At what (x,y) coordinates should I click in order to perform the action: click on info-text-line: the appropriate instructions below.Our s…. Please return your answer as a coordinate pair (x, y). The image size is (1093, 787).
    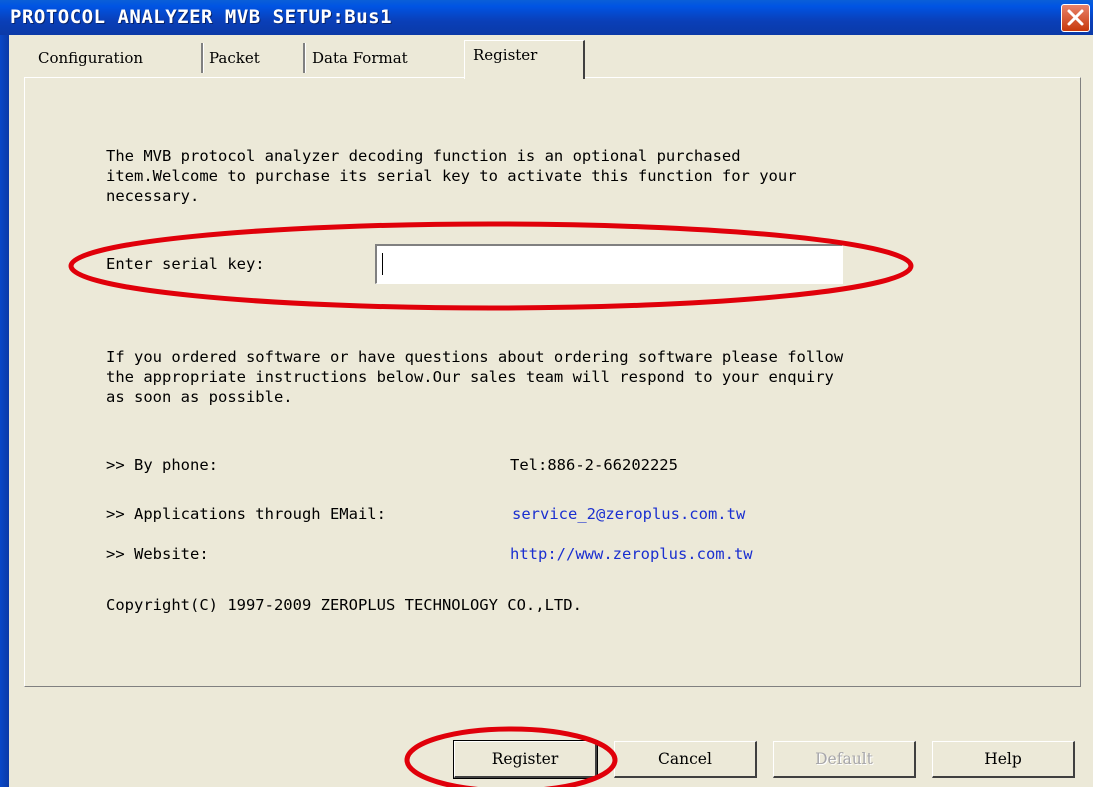
    Looking at the image, I should click on (470, 377).